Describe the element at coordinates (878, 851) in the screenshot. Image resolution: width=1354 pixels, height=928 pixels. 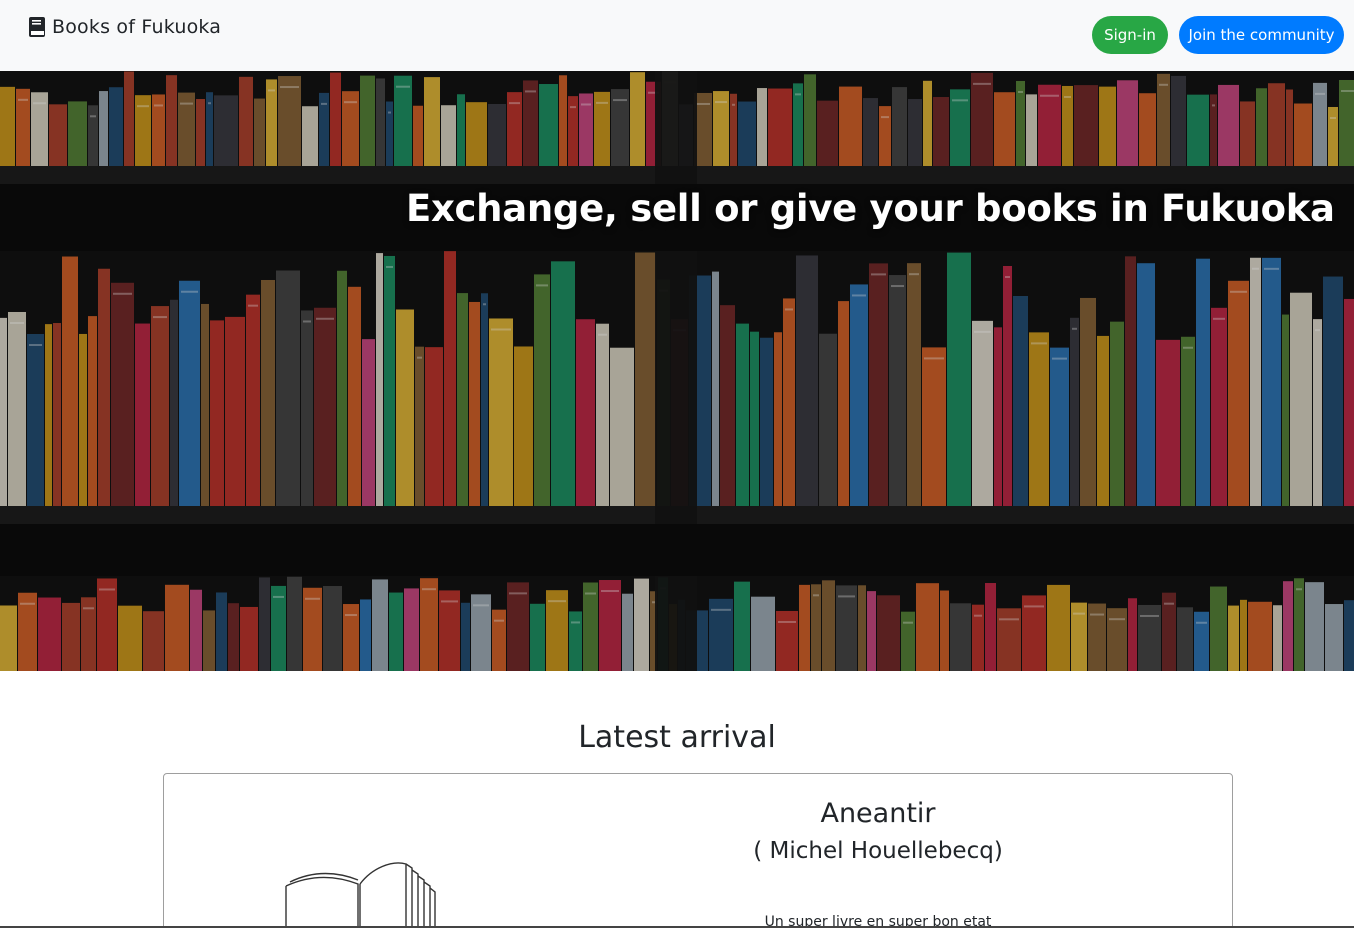
I see `book-author: ( Michel Houellebecq)` at that location.